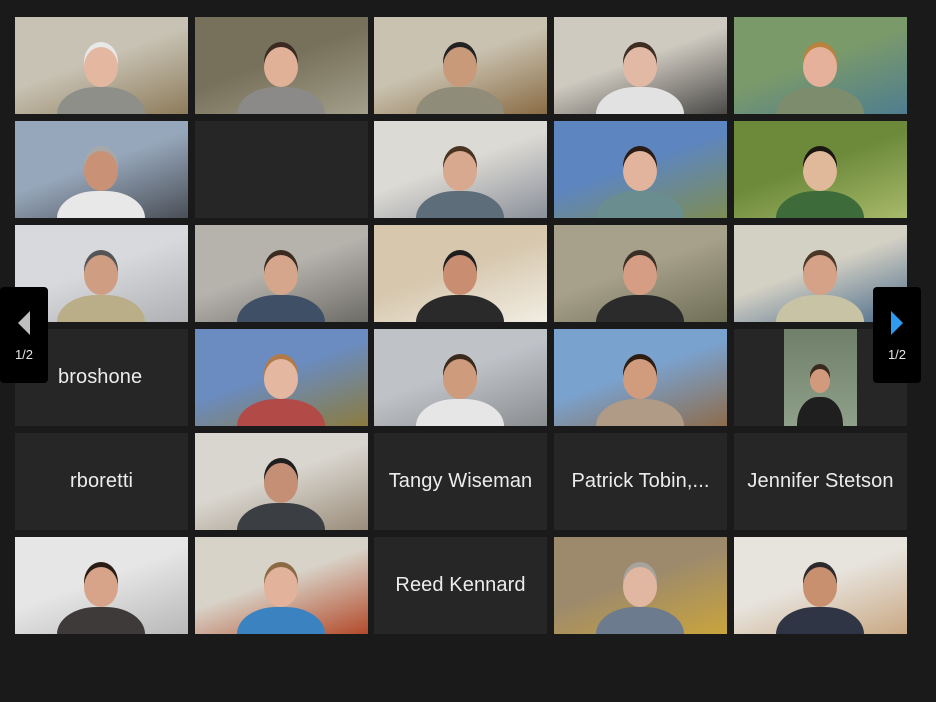 The height and width of the screenshot is (702, 936). I want to click on previous-page-button: 1/2, so click(24, 335).